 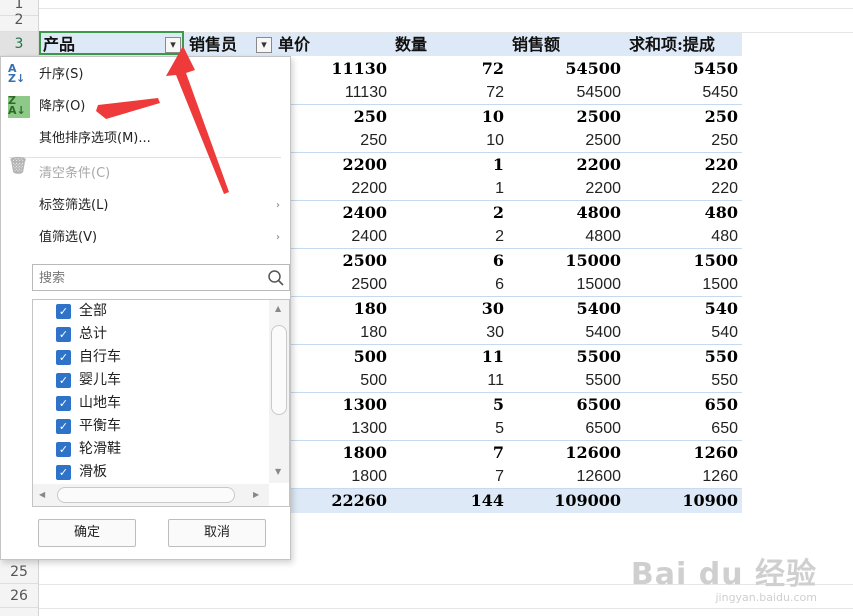 I want to click on arrow-to-descending-icon, so click(x=128, y=108).